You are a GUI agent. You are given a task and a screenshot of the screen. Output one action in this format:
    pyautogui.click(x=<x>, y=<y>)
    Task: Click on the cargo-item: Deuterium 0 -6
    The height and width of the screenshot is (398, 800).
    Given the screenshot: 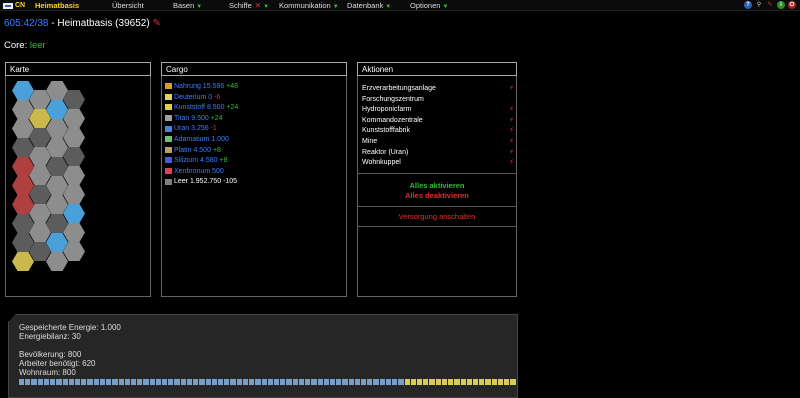 What is the action you would take?
    pyautogui.click(x=201, y=98)
    